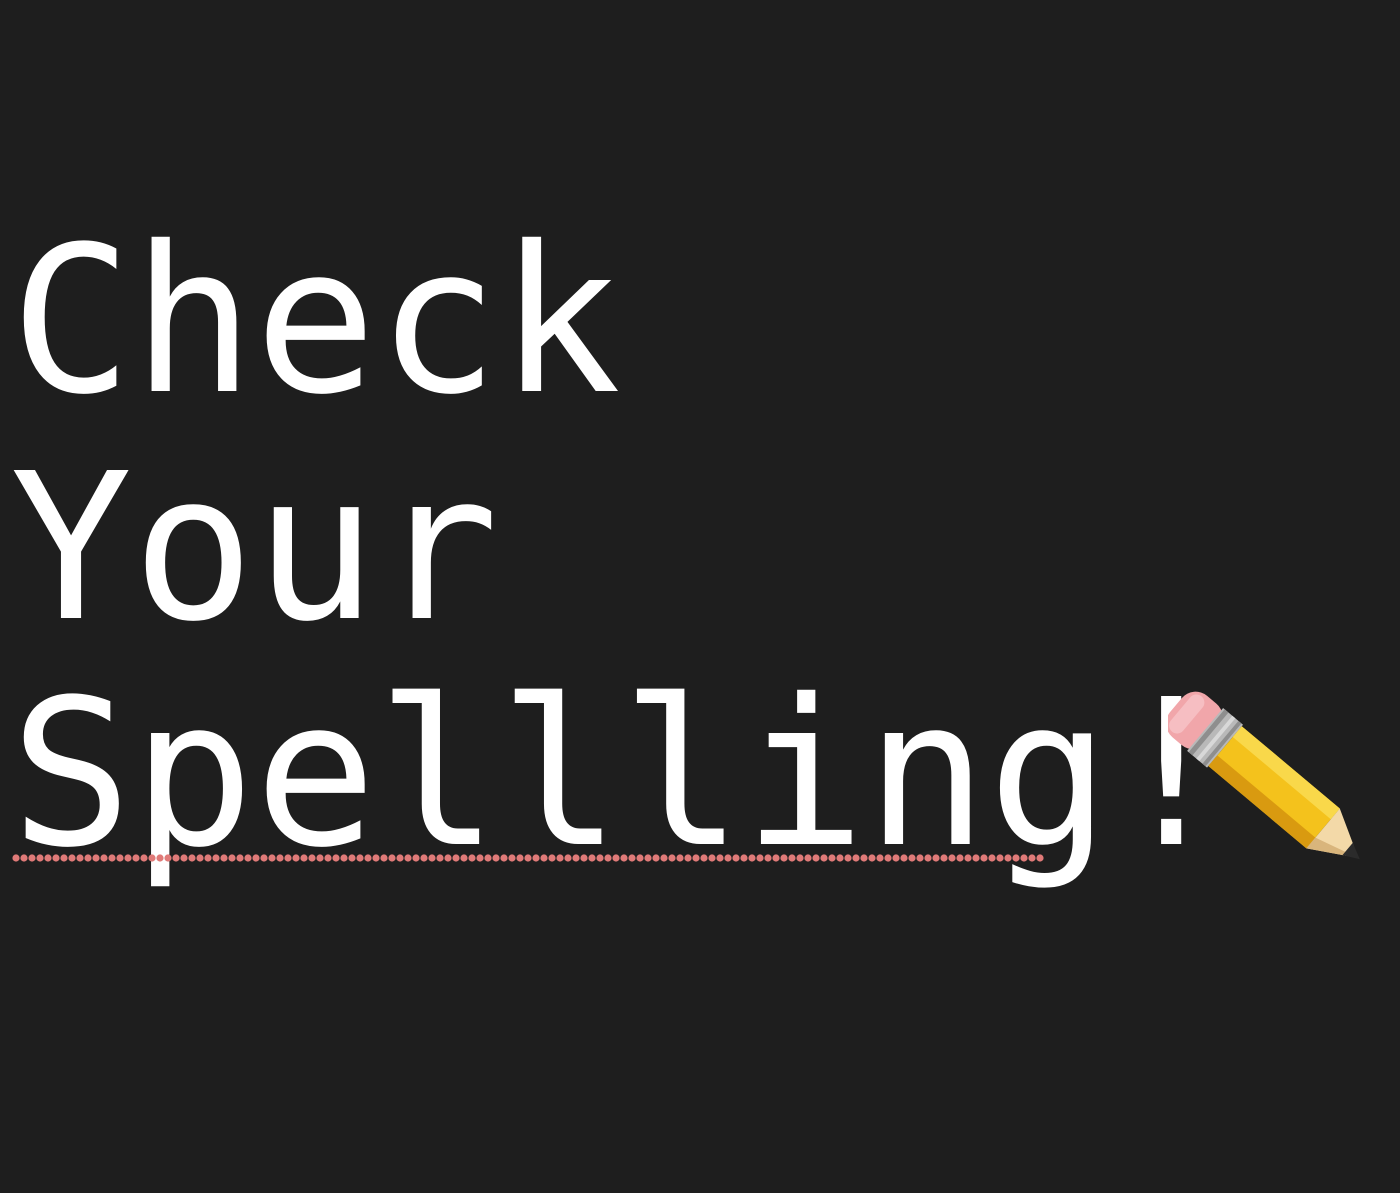 The height and width of the screenshot is (1193, 1400). Describe the element at coordinates (254, 548) in the screenshot. I see `heading-line-your: Your` at that location.